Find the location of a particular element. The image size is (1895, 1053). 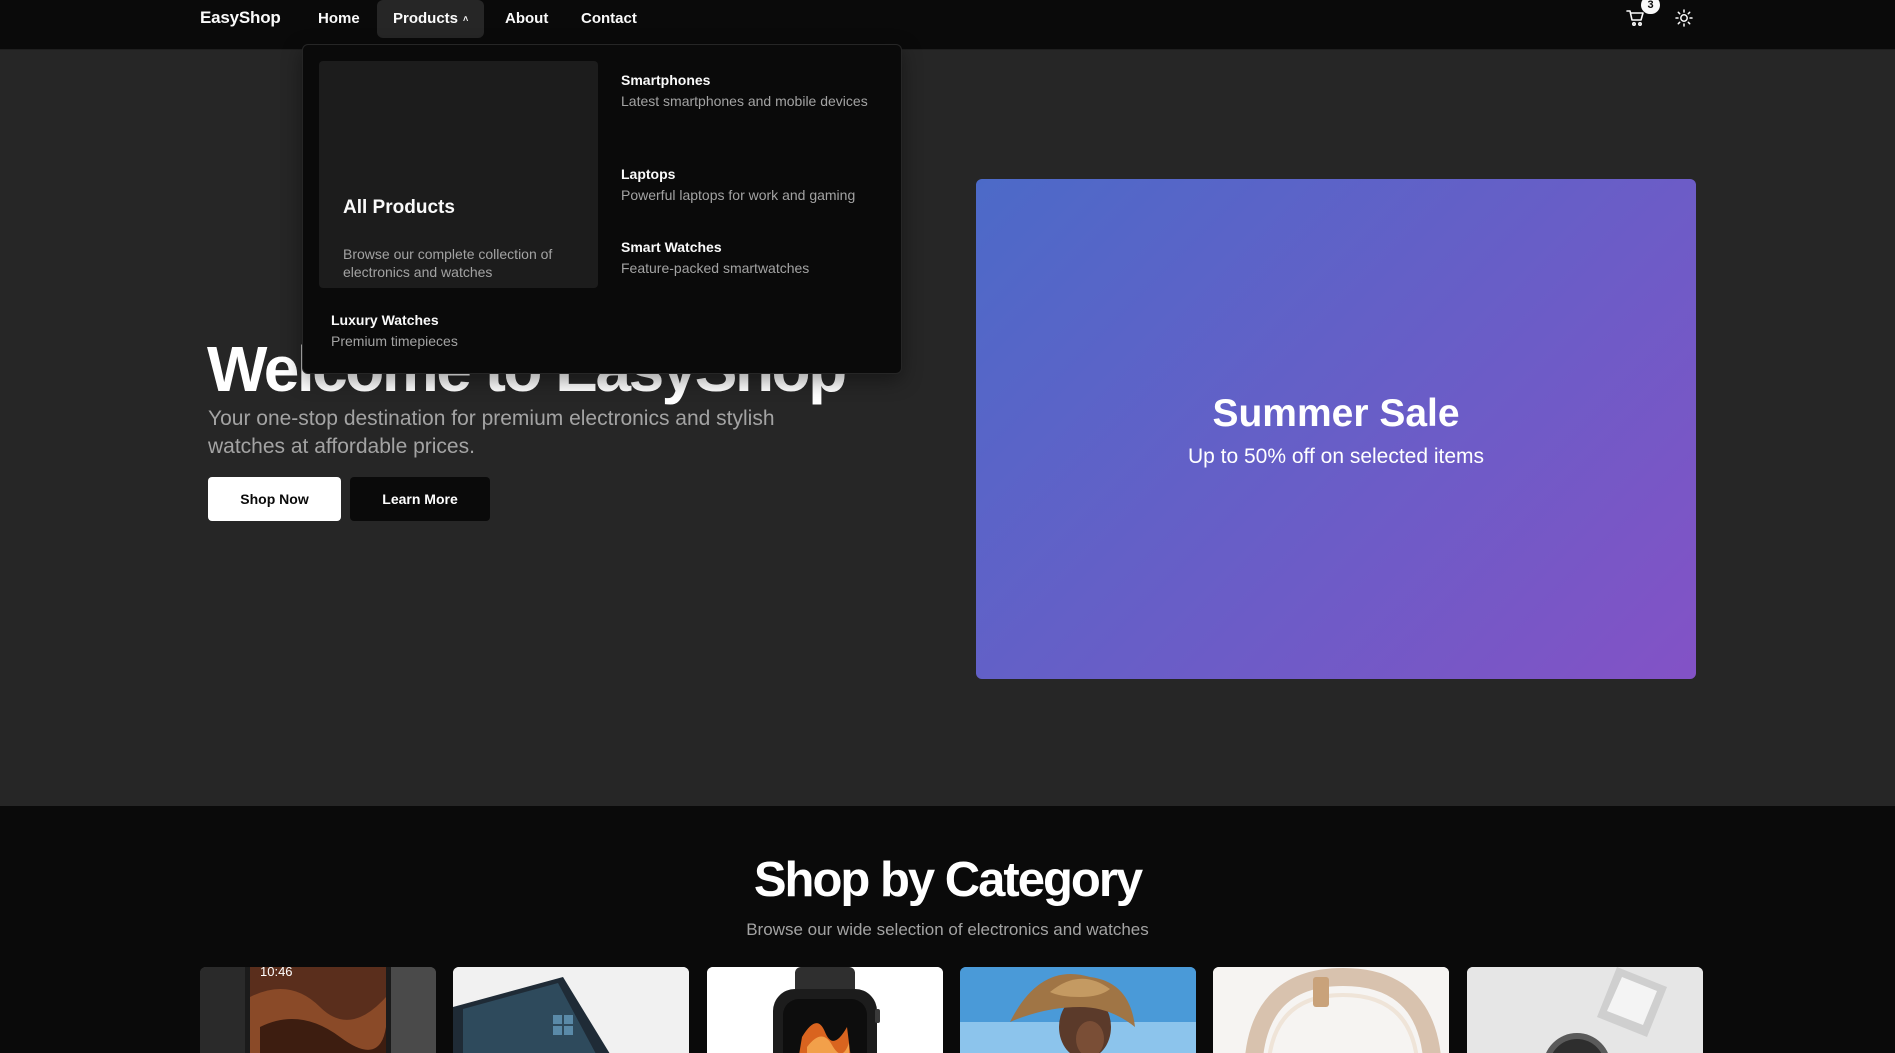

sun-icon is located at coordinates (1684, 18).